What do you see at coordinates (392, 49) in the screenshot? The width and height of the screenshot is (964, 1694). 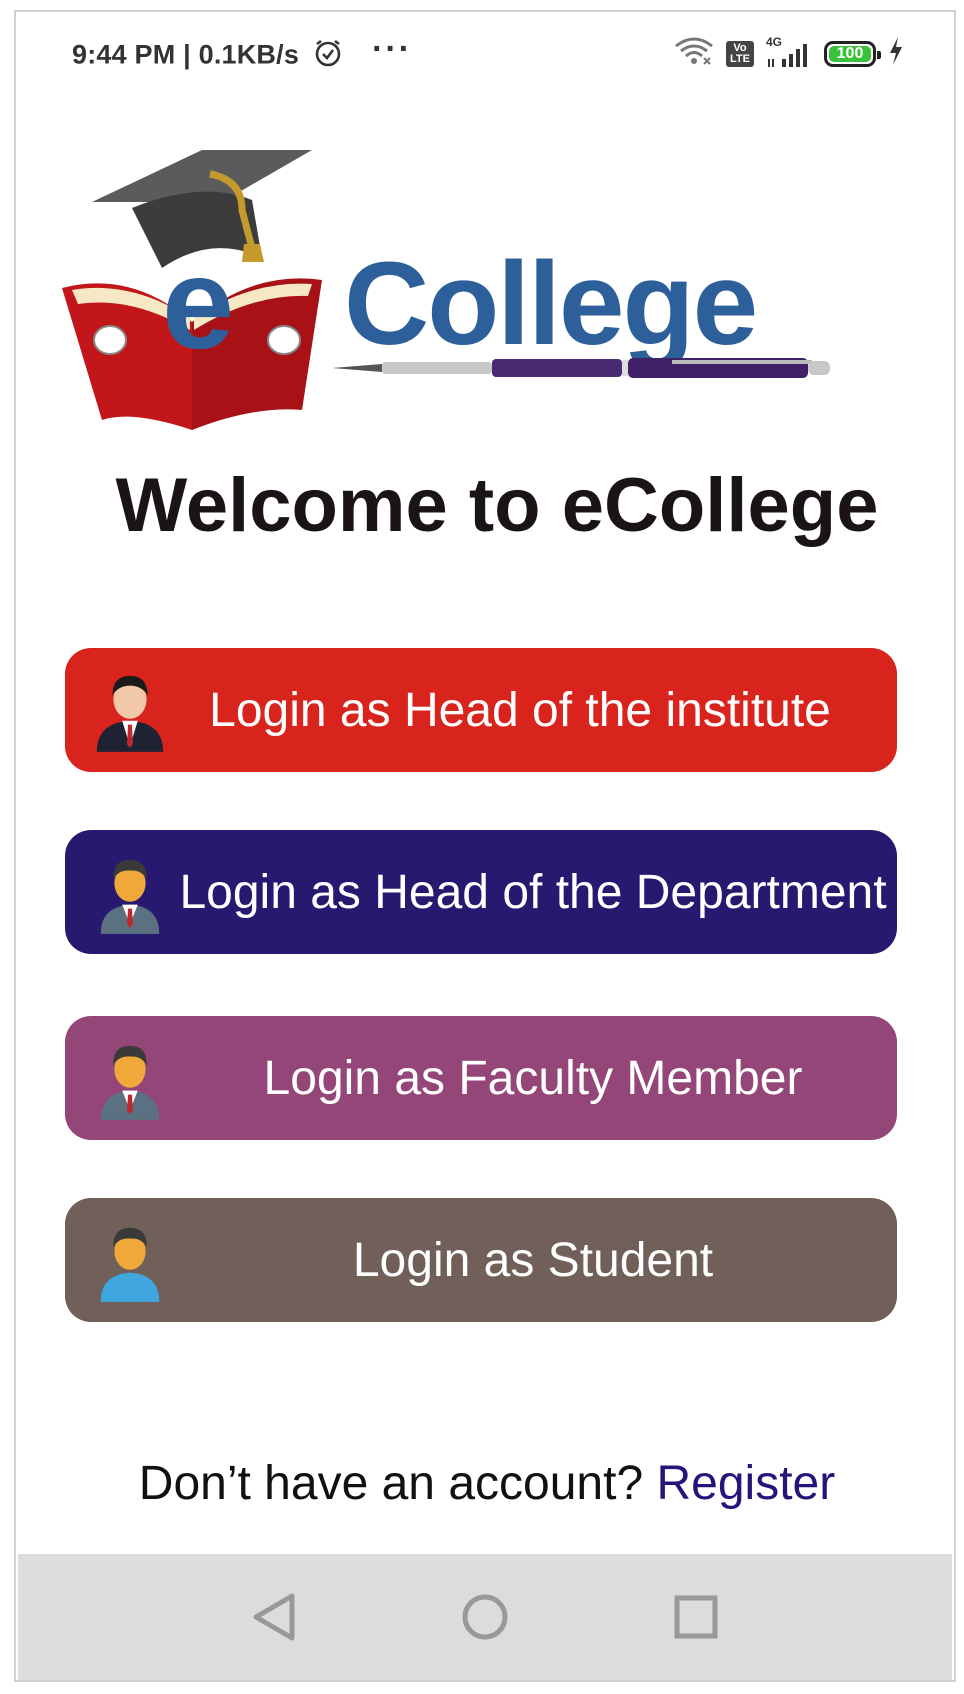 I see `status-overflow-dots: ···` at bounding box center [392, 49].